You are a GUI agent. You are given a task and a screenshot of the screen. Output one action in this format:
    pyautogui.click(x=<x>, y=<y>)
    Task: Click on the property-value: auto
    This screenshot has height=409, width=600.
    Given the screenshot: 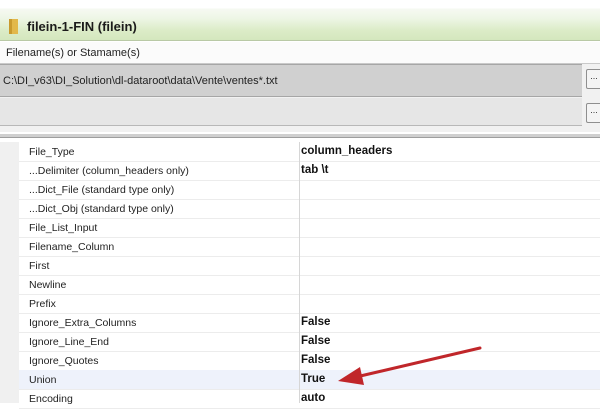 What is the action you would take?
    pyautogui.click(x=313, y=398)
    